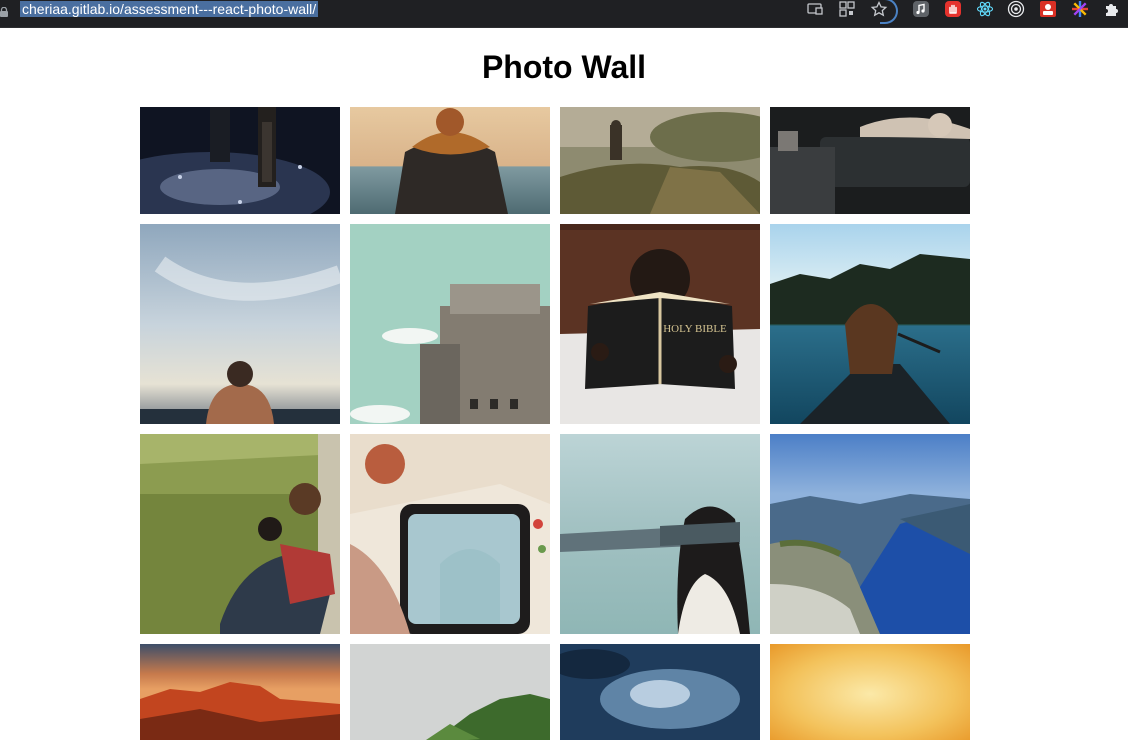 This screenshot has height=740, width=1128. I want to click on music-extension-icon, so click(921, 9).